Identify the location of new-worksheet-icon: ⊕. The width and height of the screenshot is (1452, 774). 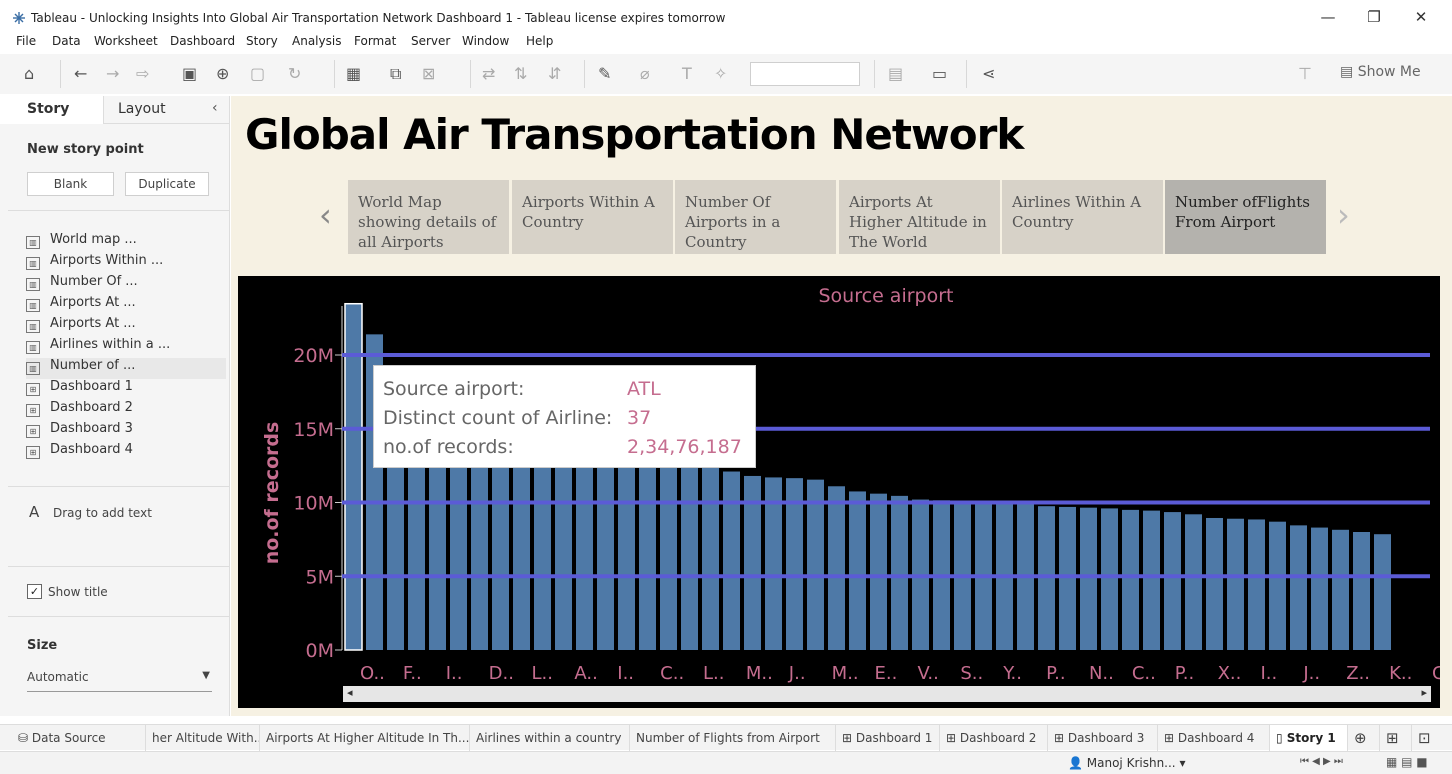
(1364, 738).